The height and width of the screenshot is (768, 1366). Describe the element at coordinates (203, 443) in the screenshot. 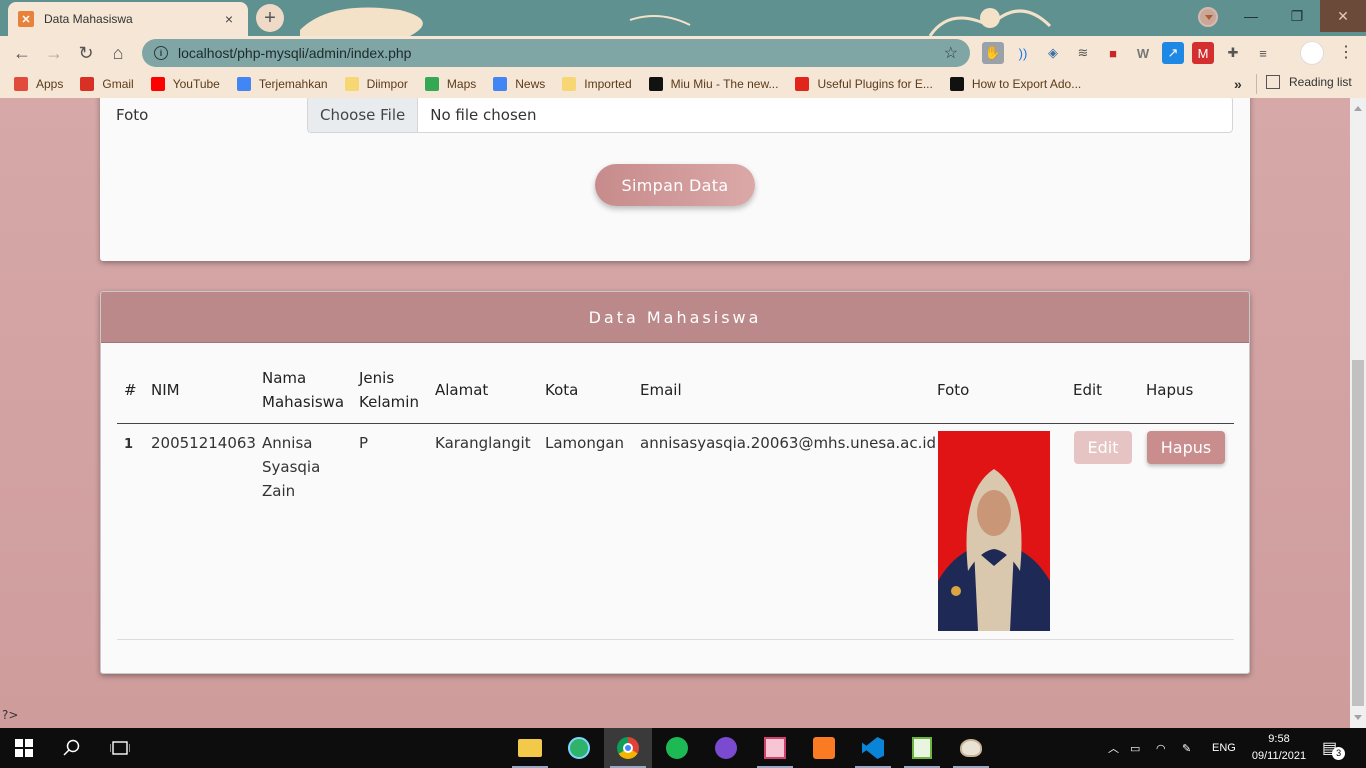

I see `cell-nim: 20051214063` at that location.